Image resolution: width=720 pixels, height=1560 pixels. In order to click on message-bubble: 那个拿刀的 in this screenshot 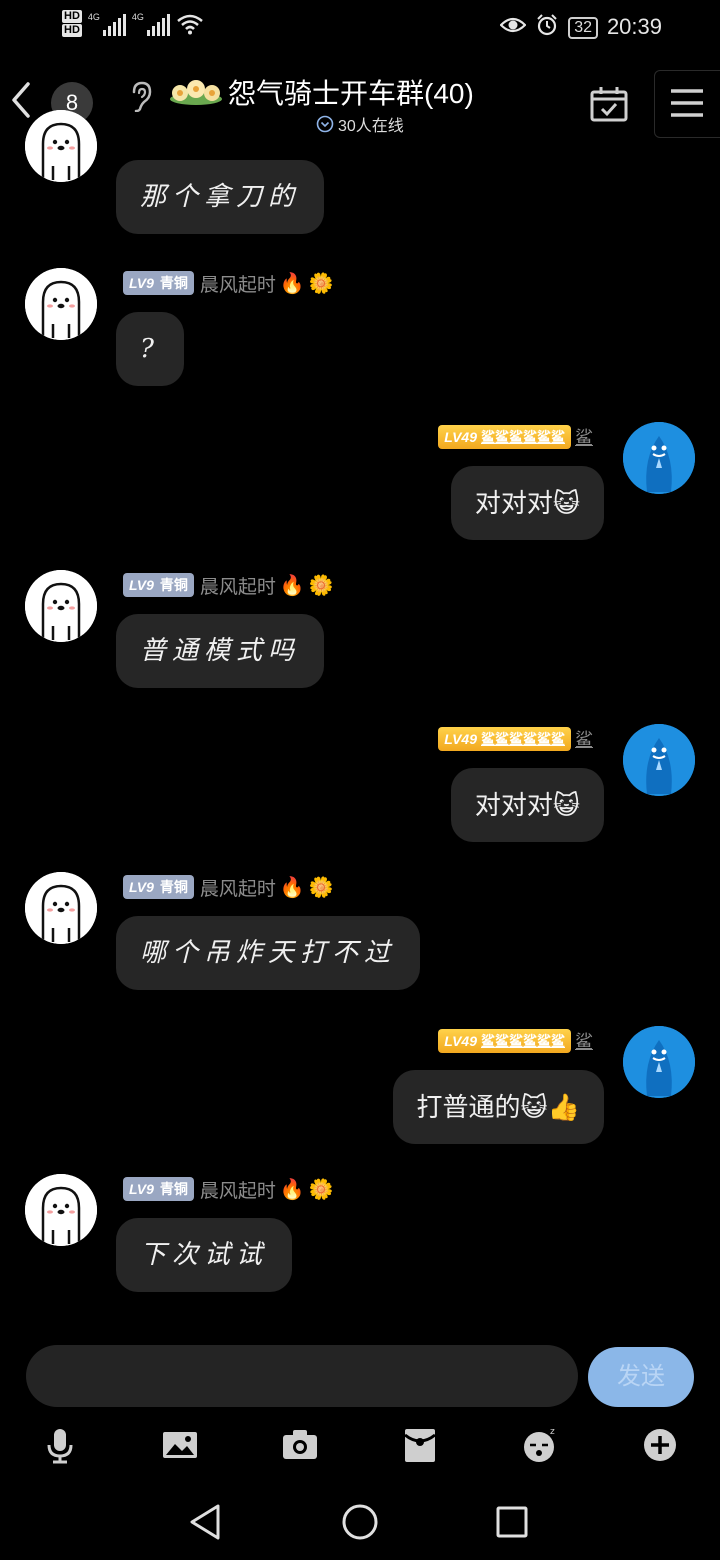, I will do `click(220, 197)`.